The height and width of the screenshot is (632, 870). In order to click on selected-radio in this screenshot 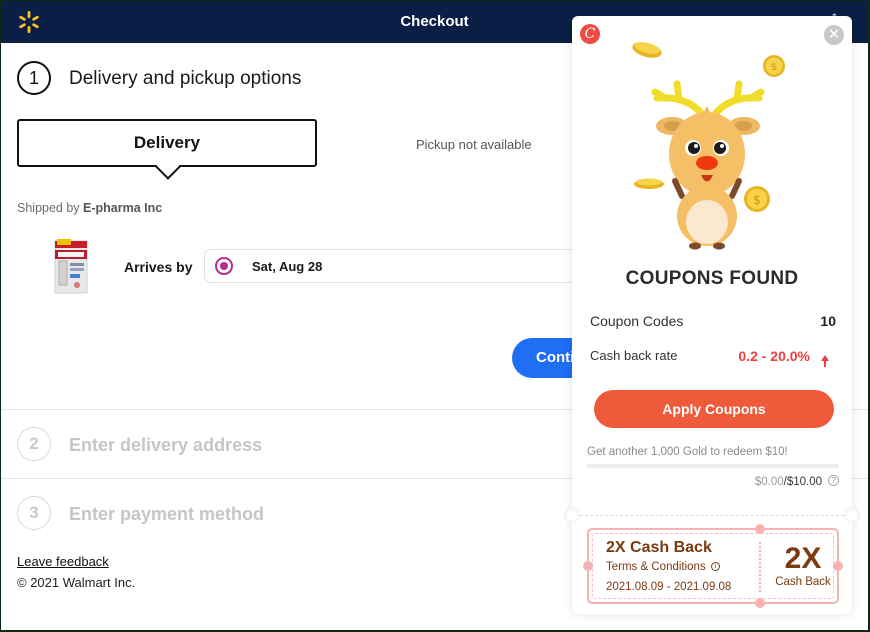, I will do `click(224, 266)`.